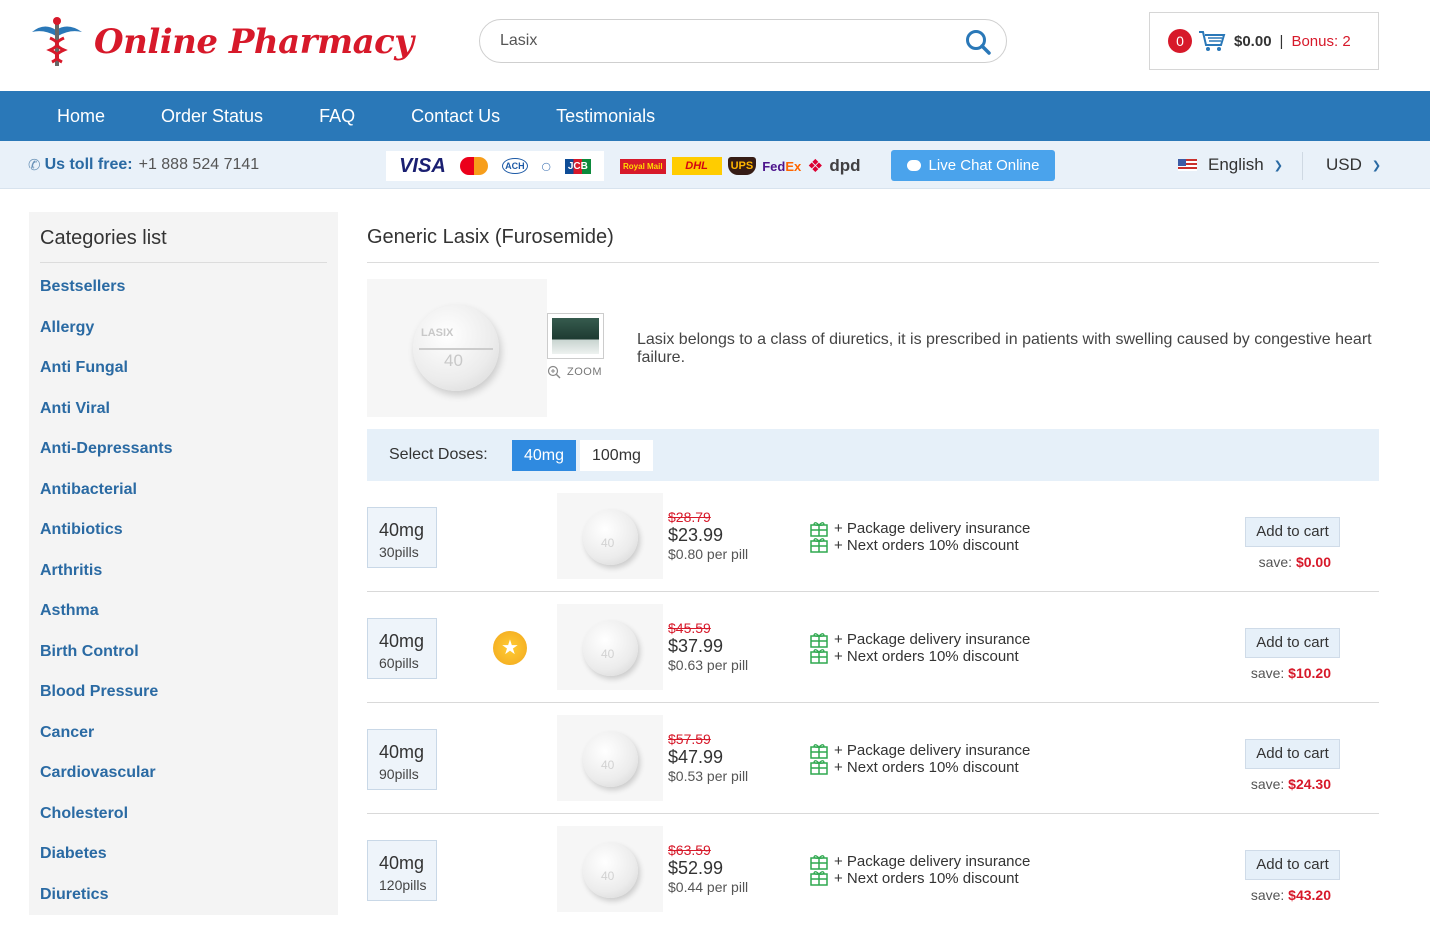 The image size is (1430, 926). Describe the element at coordinates (455, 116) in the screenshot. I see `nav-contact-us: Contact Us` at that location.